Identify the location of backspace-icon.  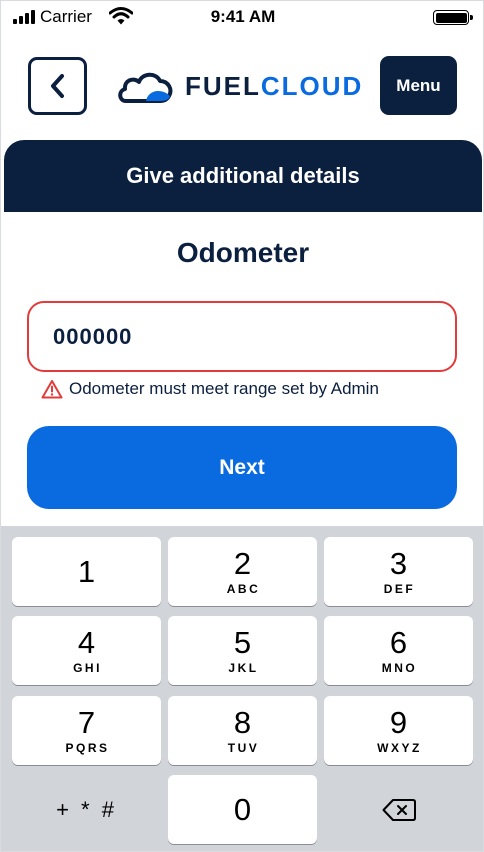
(399, 809).